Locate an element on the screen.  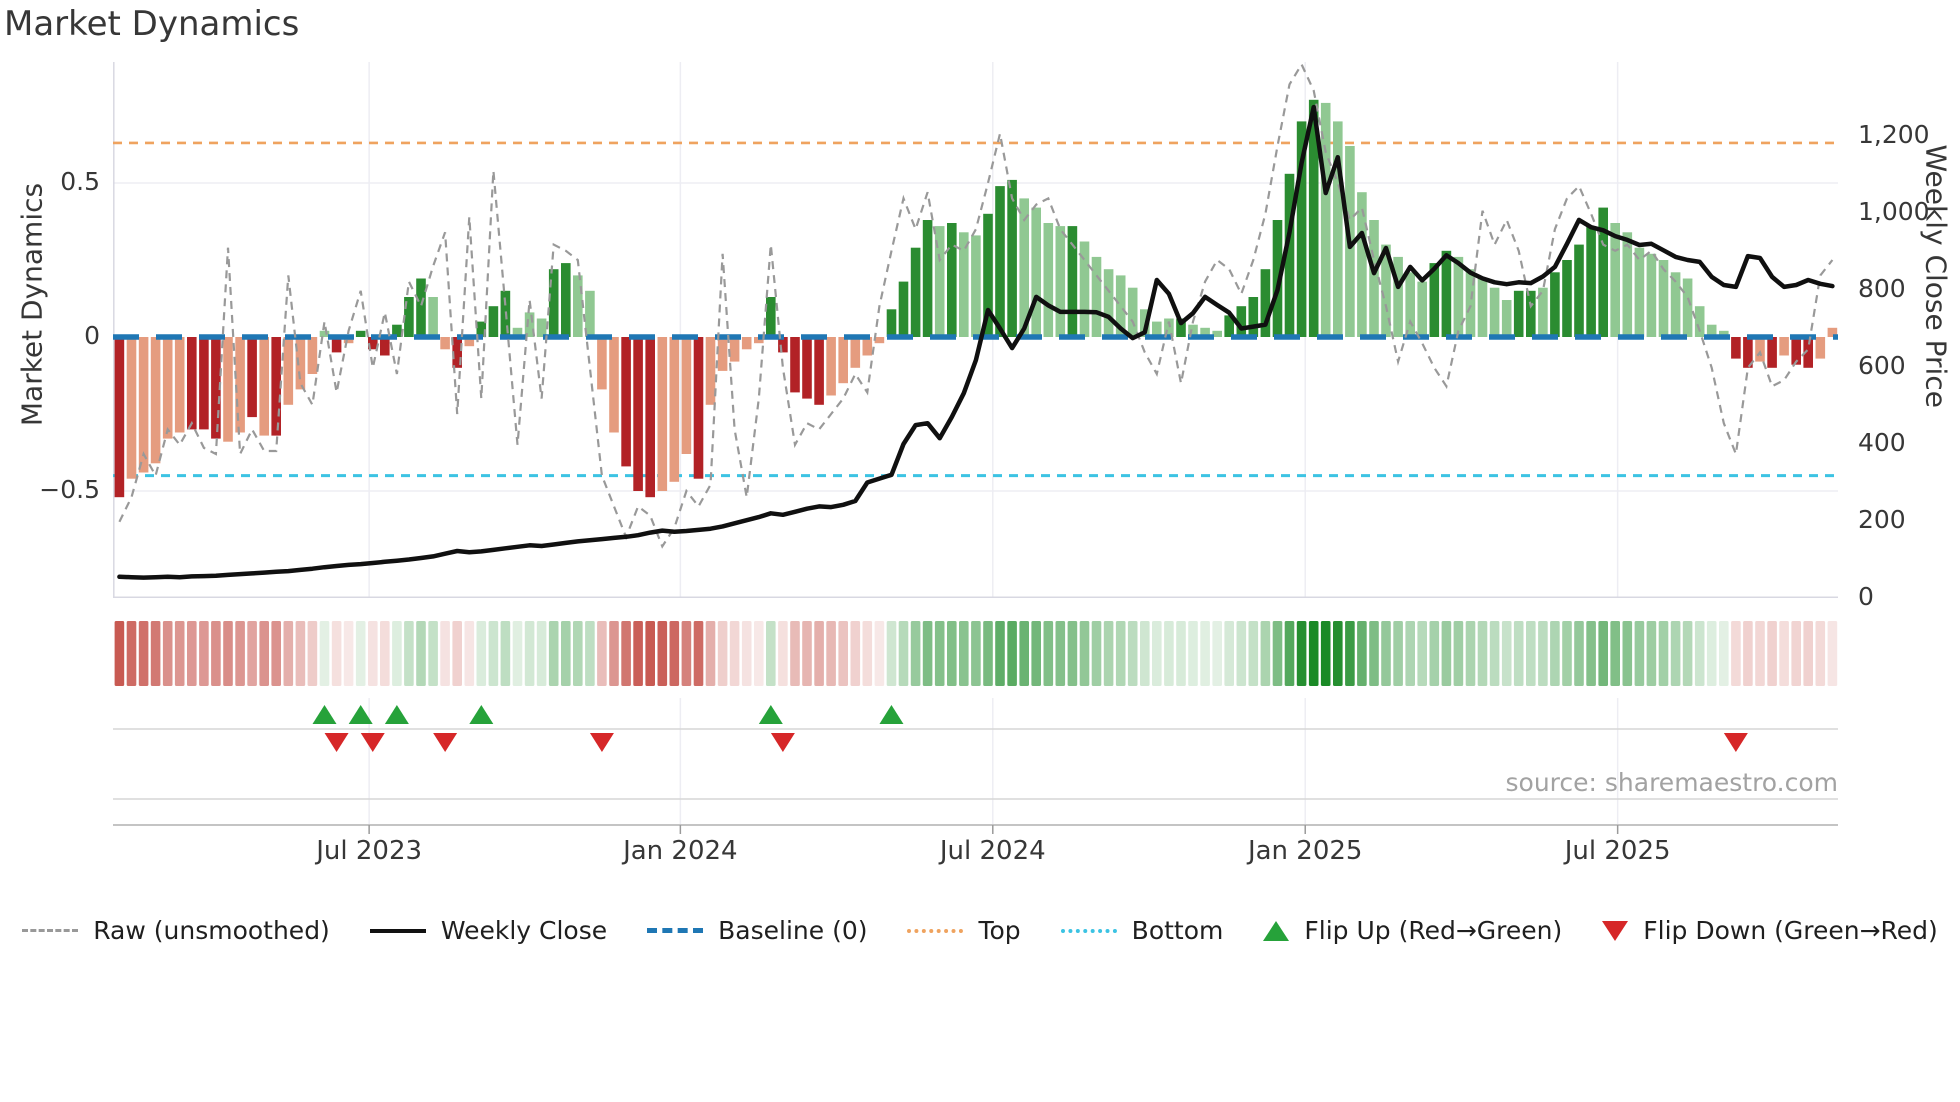
legend-item: Baseline (0) is located at coordinates (757, 930).